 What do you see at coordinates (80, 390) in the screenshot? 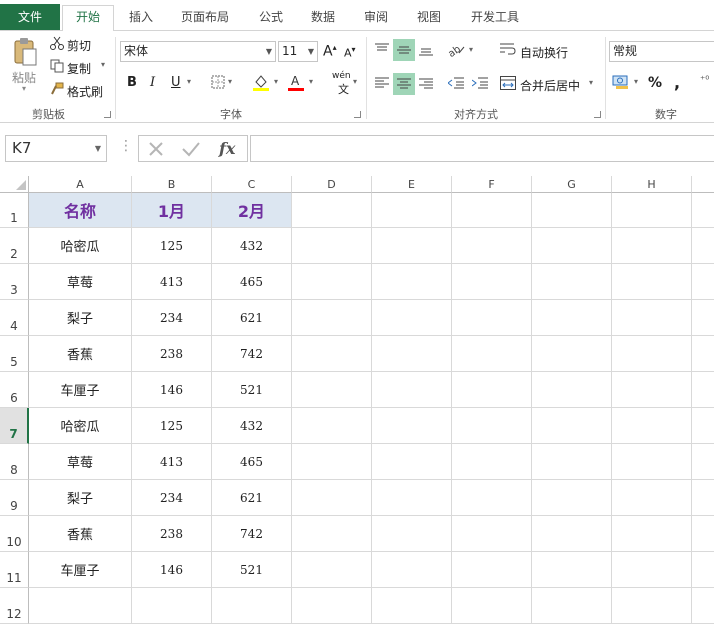
I see `table-cell: 车厘子` at bounding box center [80, 390].